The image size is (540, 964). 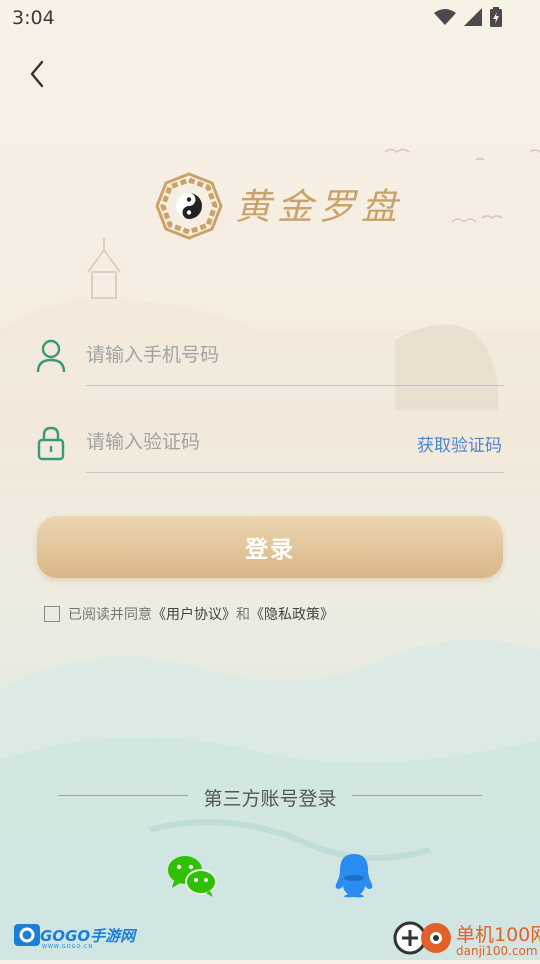 I want to click on danji-watermark-title: 单机100网, so click(x=498, y=935).